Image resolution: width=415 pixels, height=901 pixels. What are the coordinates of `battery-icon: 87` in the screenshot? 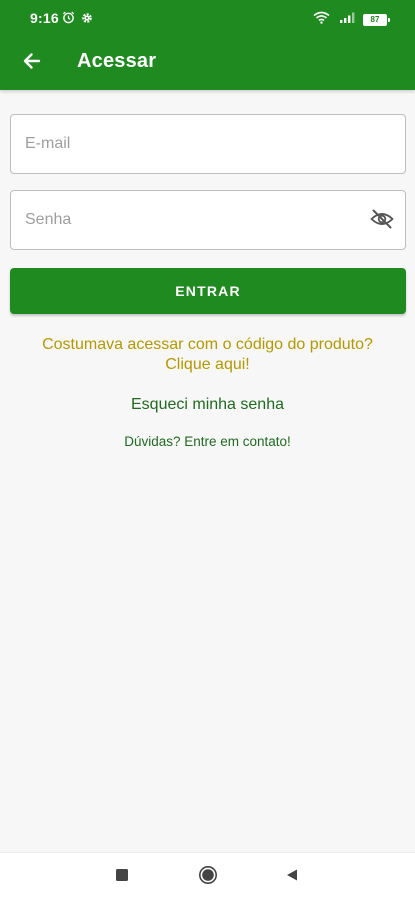 It's located at (376, 20).